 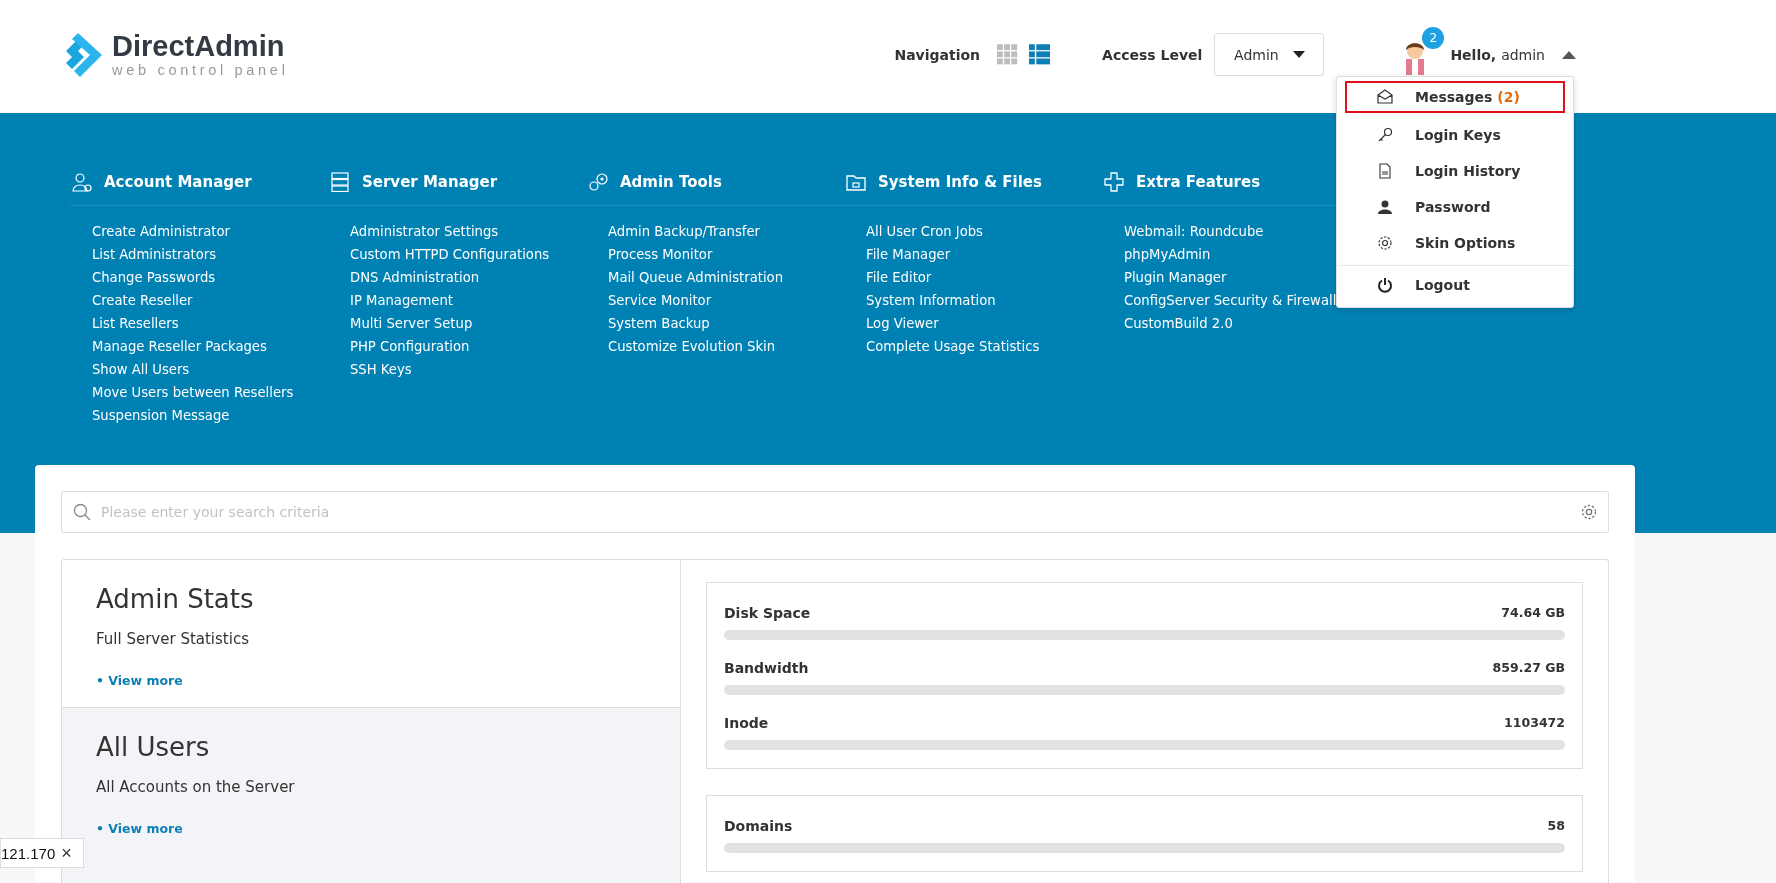 I want to click on users-icon, so click(x=82, y=182).